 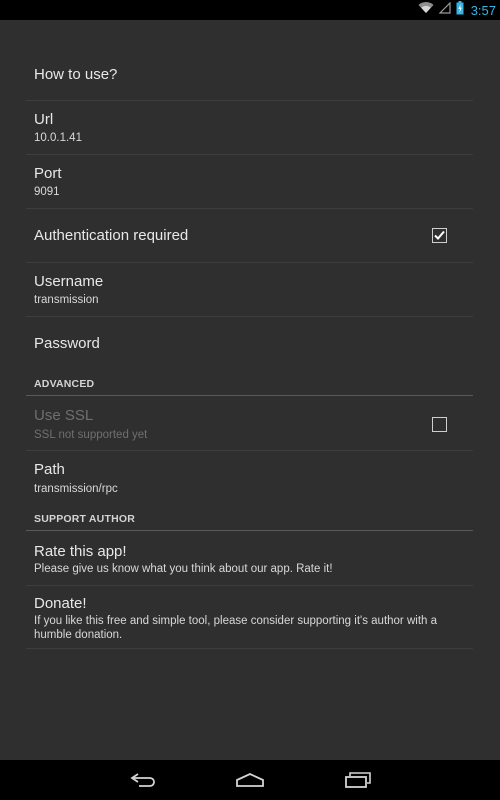 I want to click on status-time: 3:57, so click(x=483, y=10).